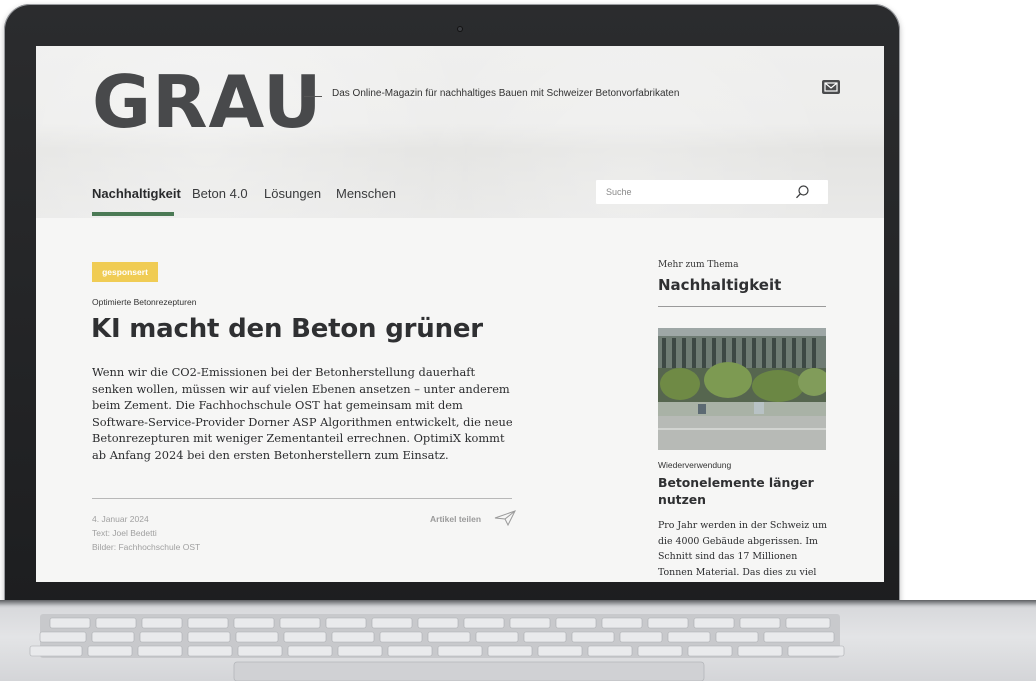  What do you see at coordinates (287, 329) in the screenshot?
I see `article-headline: KI macht den Beton grüner` at bounding box center [287, 329].